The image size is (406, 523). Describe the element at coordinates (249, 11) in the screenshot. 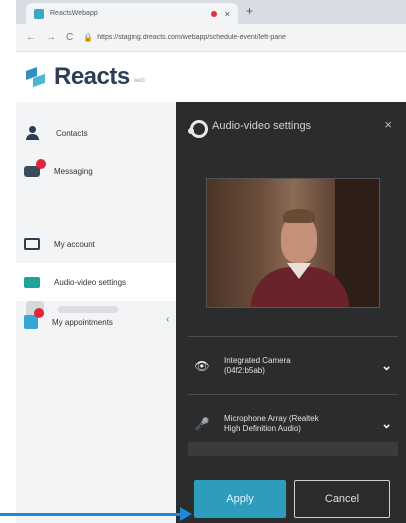

I see `new-tab-button: +` at that location.